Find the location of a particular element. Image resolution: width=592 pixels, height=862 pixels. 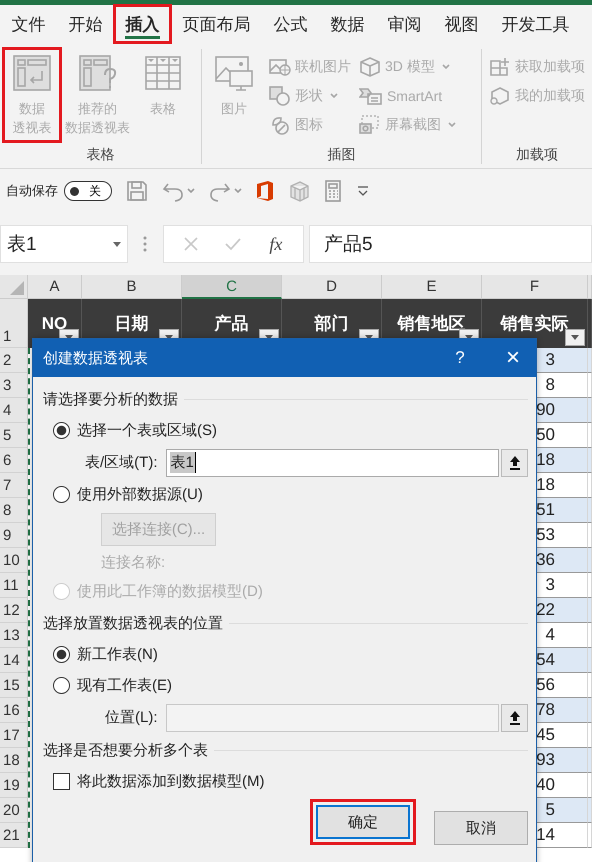

ribbon-tab: 公式 is located at coordinates (290, 24).